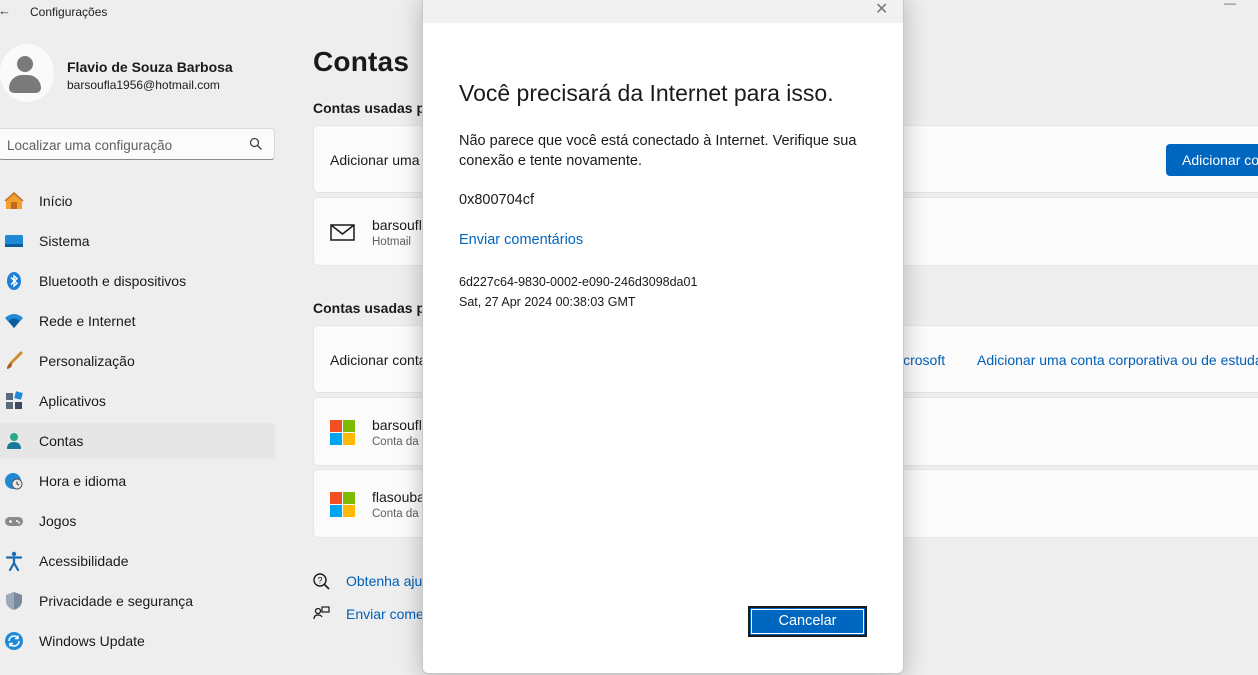 The width and height of the screenshot is (1258, 675). I want to click on account-type: Hotmail, so click(391, 242).